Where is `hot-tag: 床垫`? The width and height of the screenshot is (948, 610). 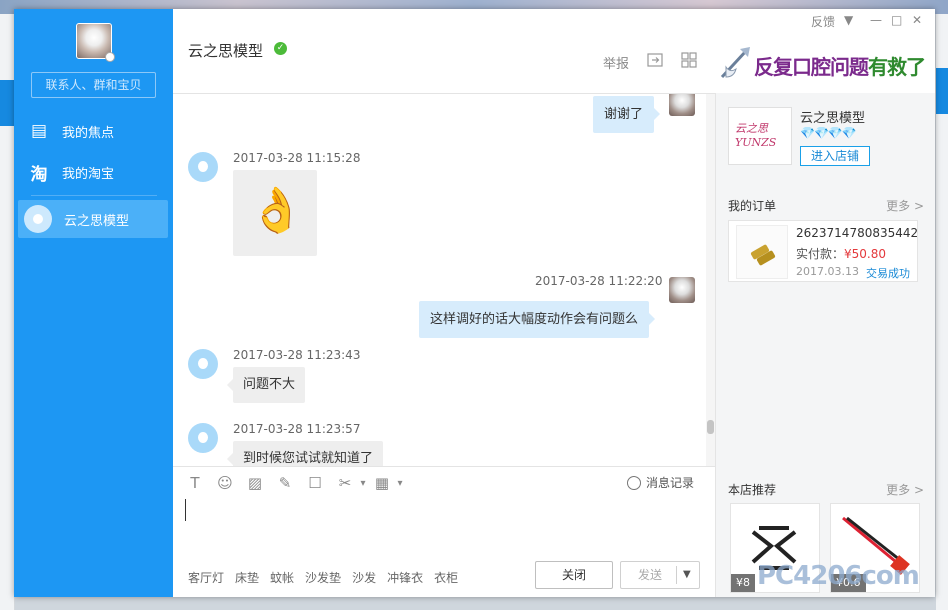
hot-tag: 床垫 is located at coordinates (247, 577).